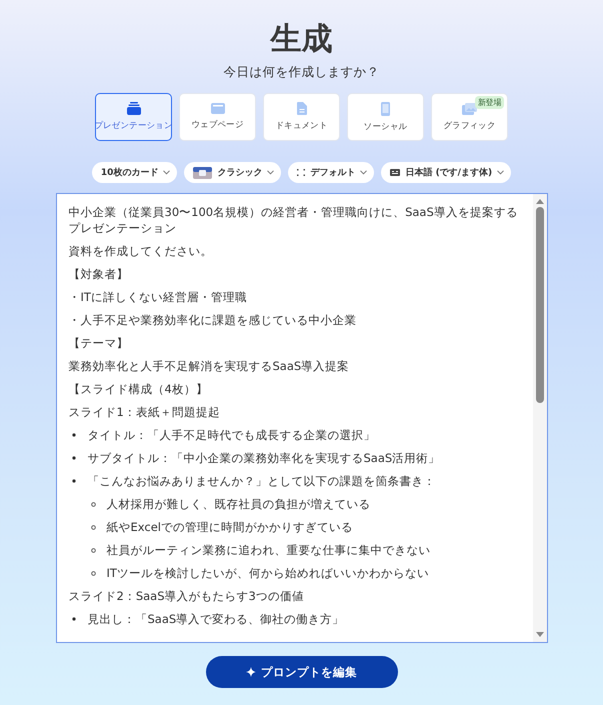 The image size is (603, 705). What do you see at coordinates (202, 172) in the screenshot?
I see `theme-thumbnail-icon` at bounding box center [202, 172].